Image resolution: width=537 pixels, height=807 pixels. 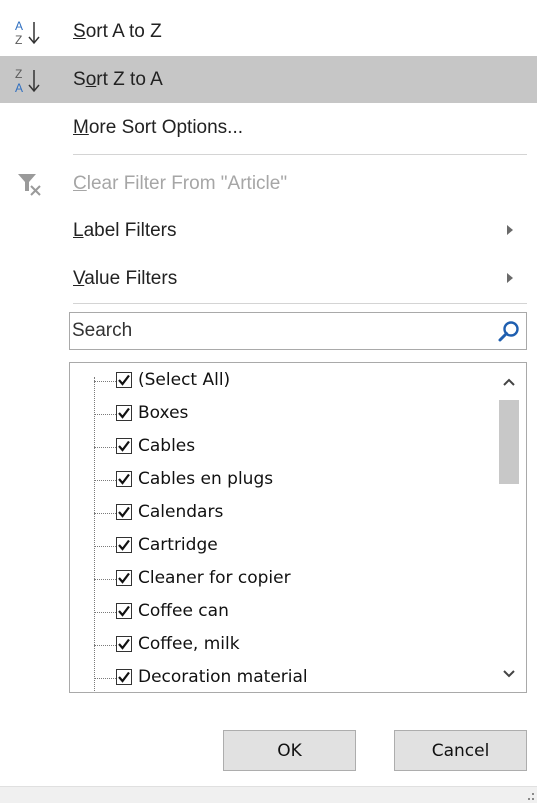 I want to click on list-item-label: Decoration material, so click(x=223, y=677).